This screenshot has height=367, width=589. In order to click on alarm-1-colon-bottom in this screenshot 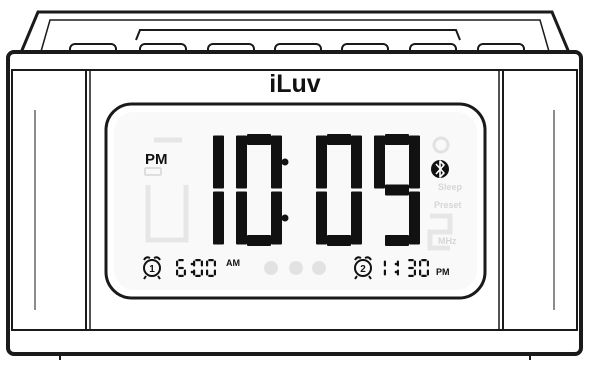, I will do `click(192, 272)`.